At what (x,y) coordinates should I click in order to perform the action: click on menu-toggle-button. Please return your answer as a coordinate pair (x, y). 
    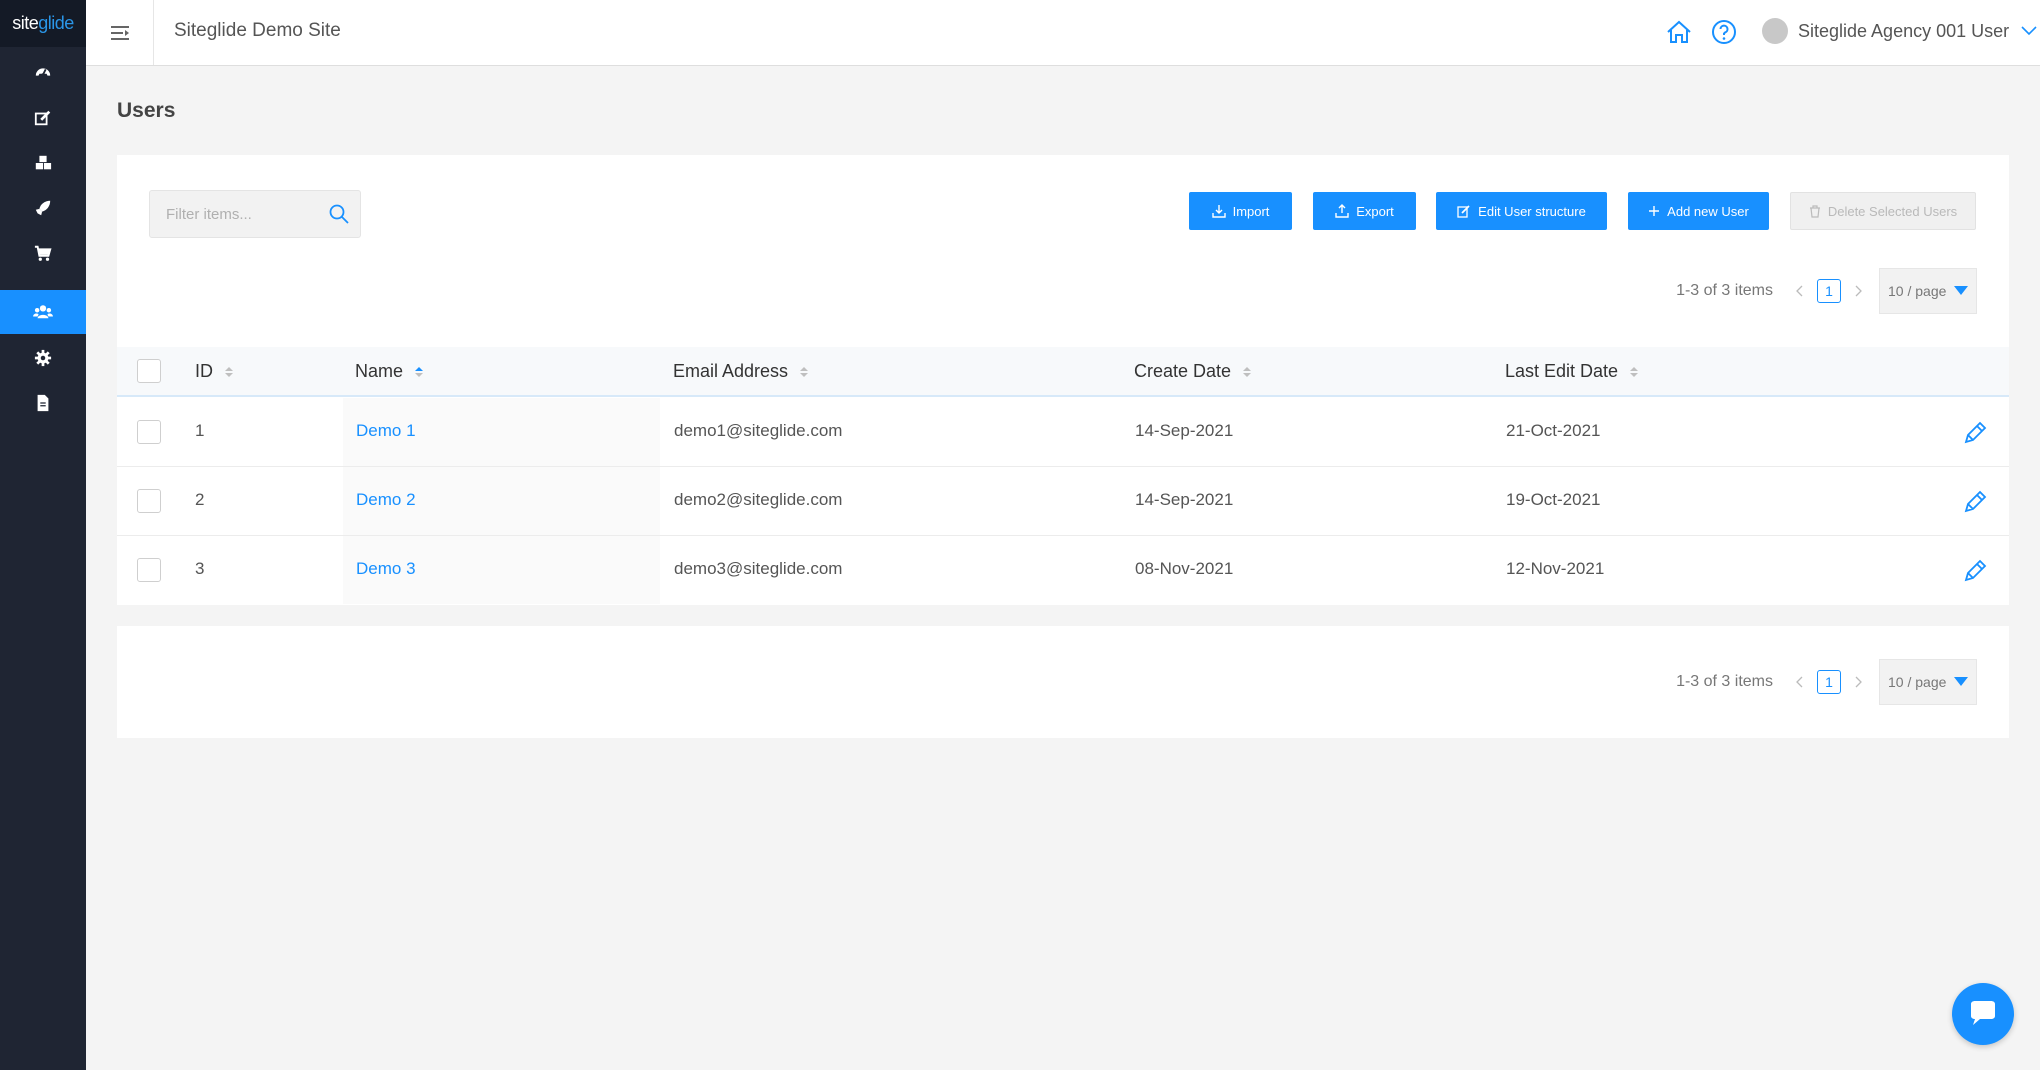
    Looking at the image, I should click on (120, 32).